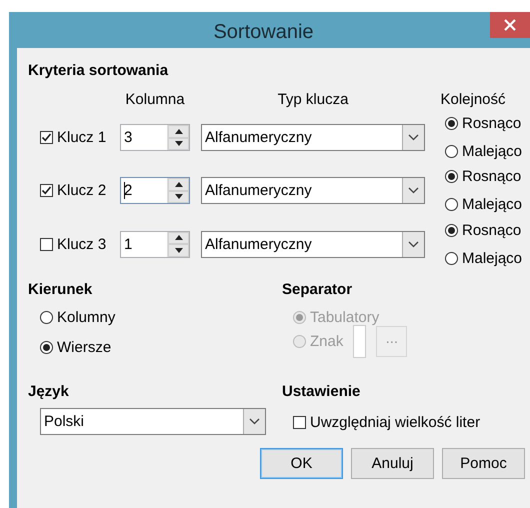 This screenshot has height=508, width=530. What do you see at coordinates (81, 190) in the screenshot?
I see `checkbox-label: Klucz 2` at bounding box center [81, 190].